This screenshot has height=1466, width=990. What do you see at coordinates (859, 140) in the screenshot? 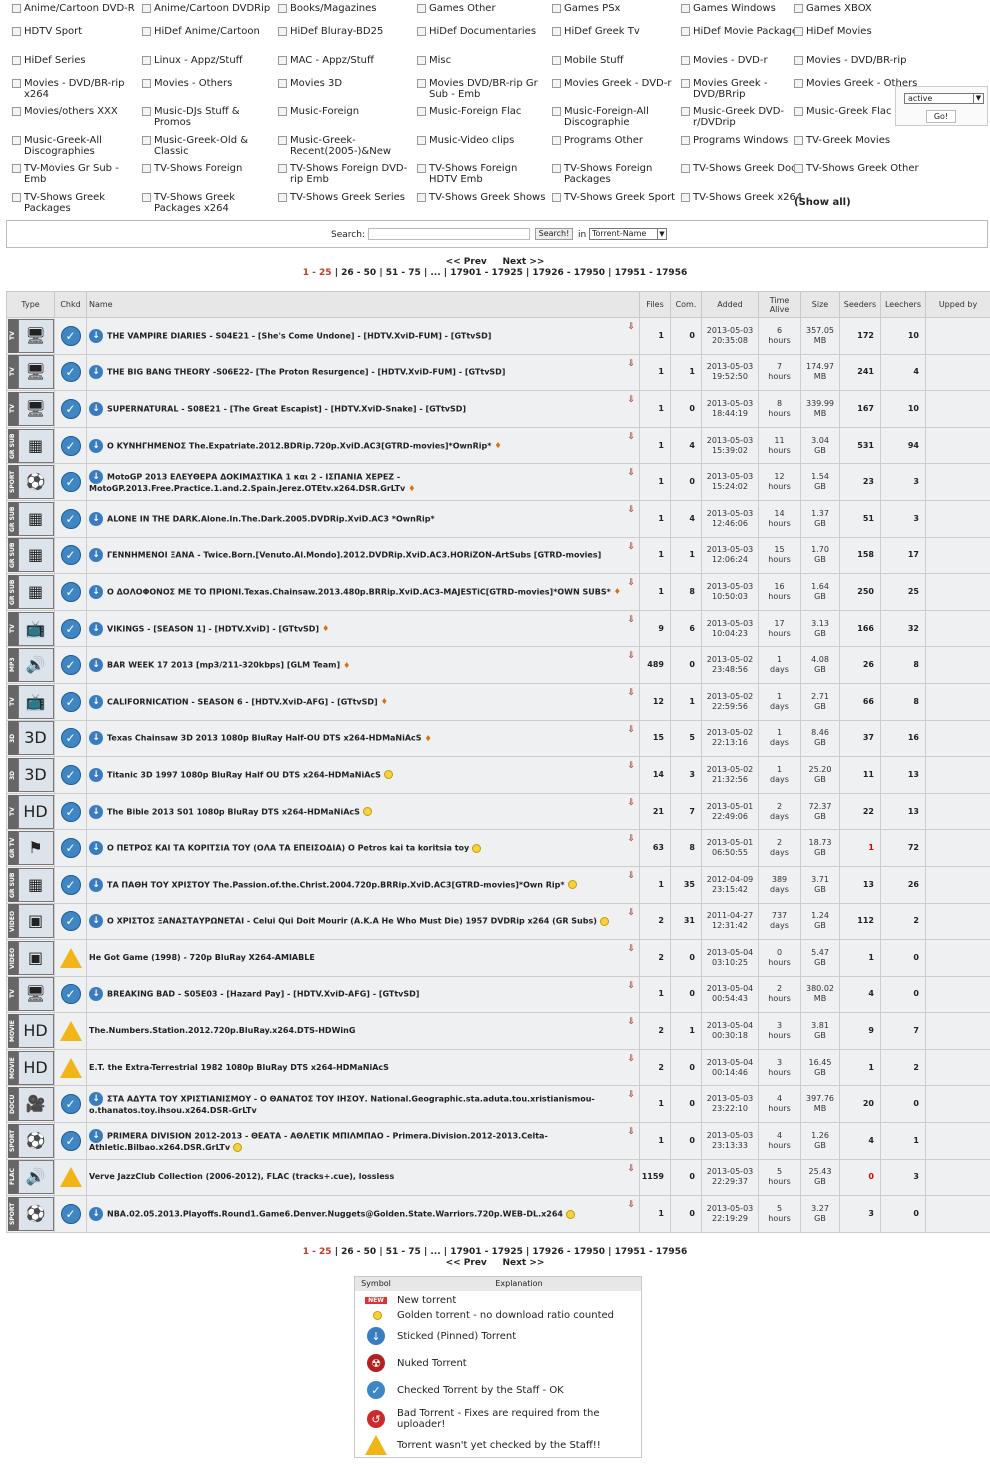
I see `category-option: TV-Greek Movies` at bounding box center [859, 140].